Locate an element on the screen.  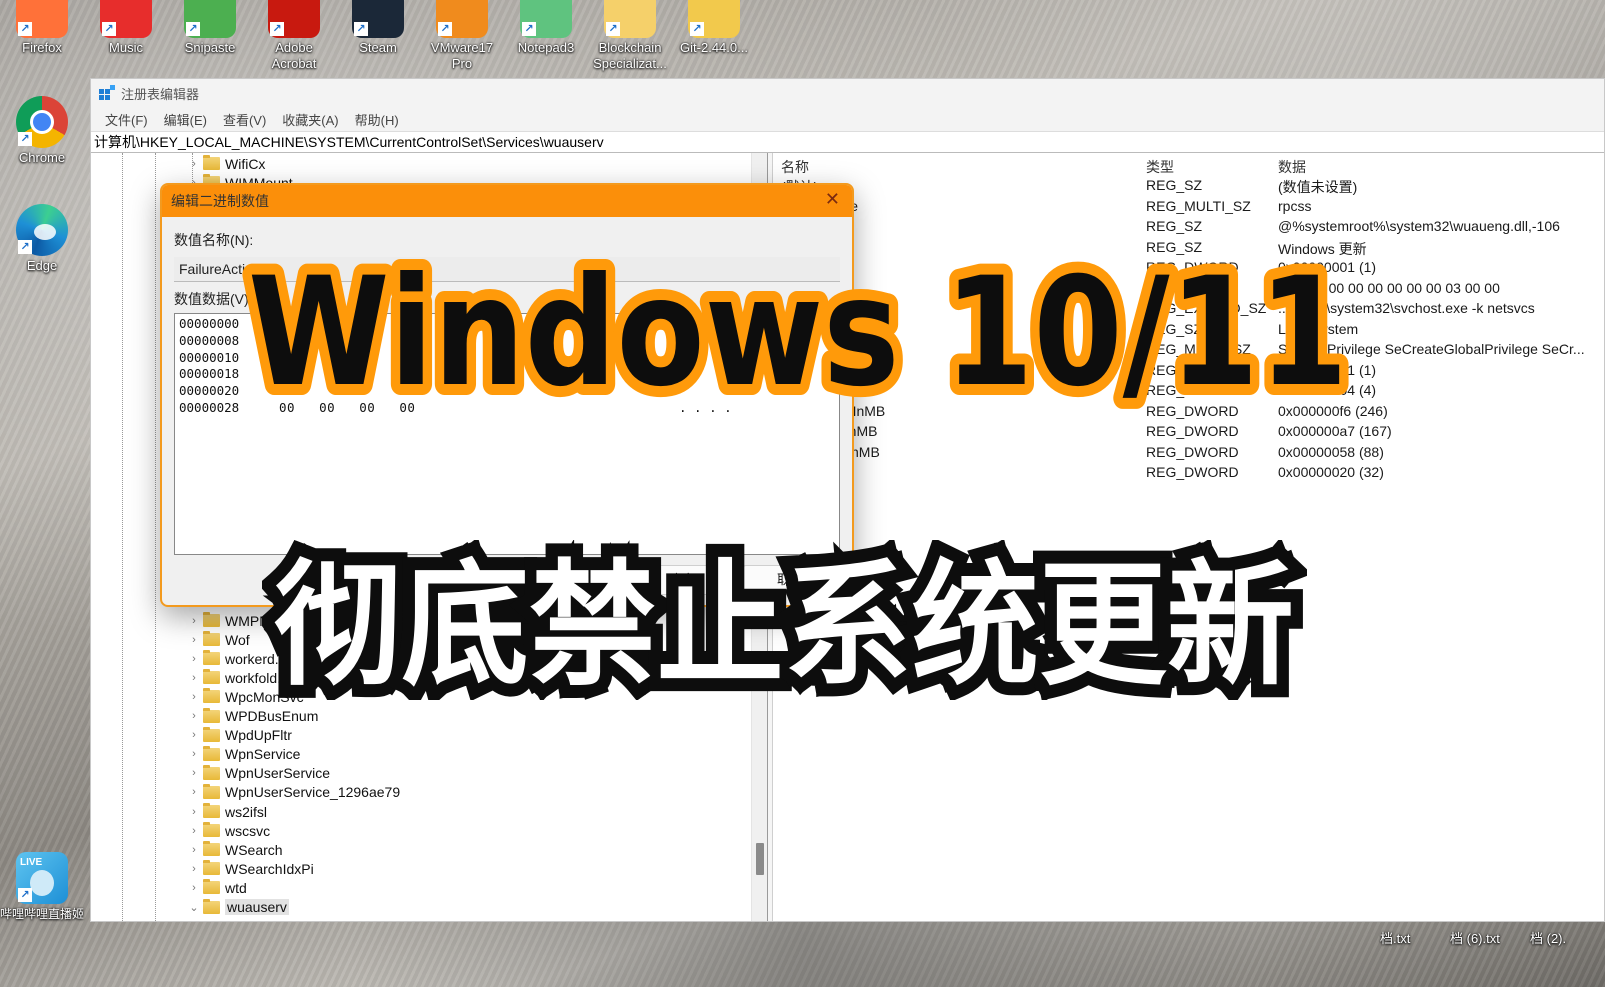
value-row: ...MidLimitInMBREG_DWORD0x000000a7 (167) is located at coordinates (1188, 431).